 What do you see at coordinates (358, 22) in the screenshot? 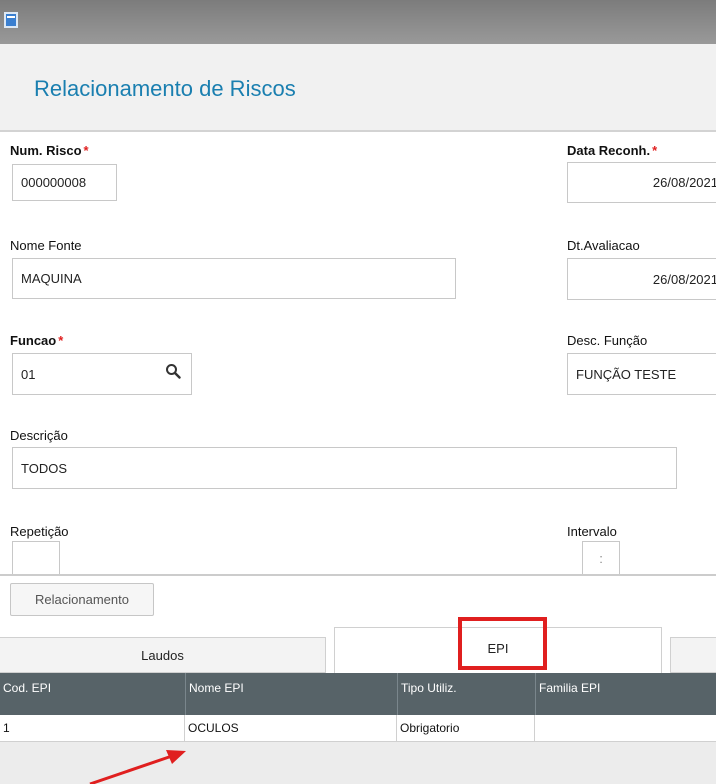
I see `window-titlebar` at bounding box center [358, 22].